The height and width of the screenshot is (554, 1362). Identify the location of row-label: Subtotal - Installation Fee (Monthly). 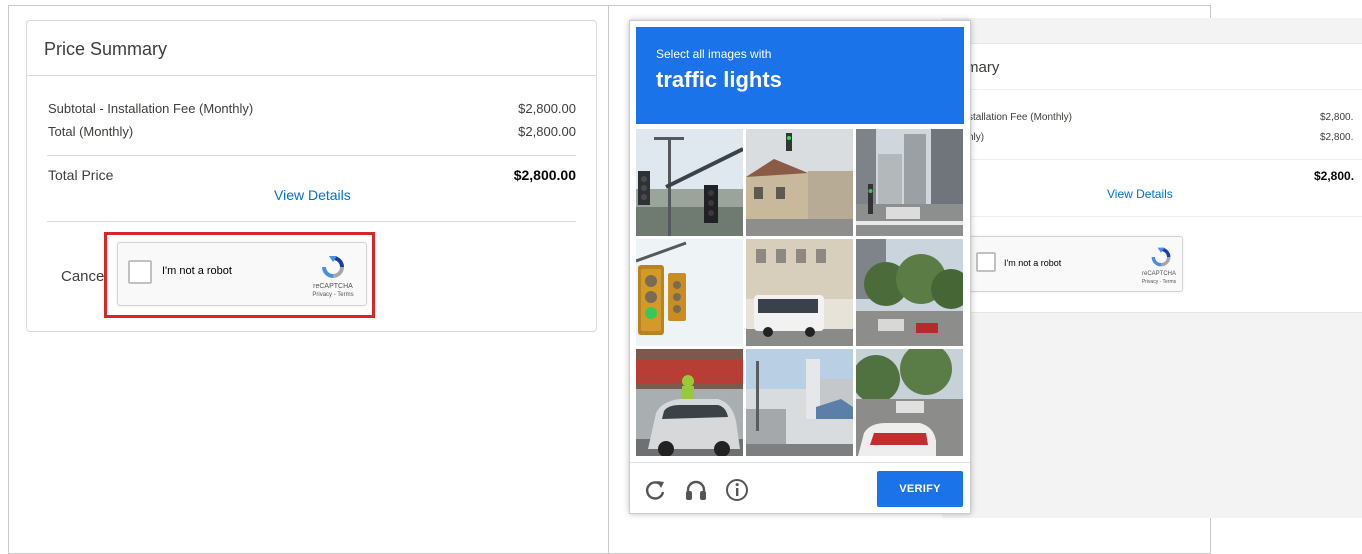
(151, 108).